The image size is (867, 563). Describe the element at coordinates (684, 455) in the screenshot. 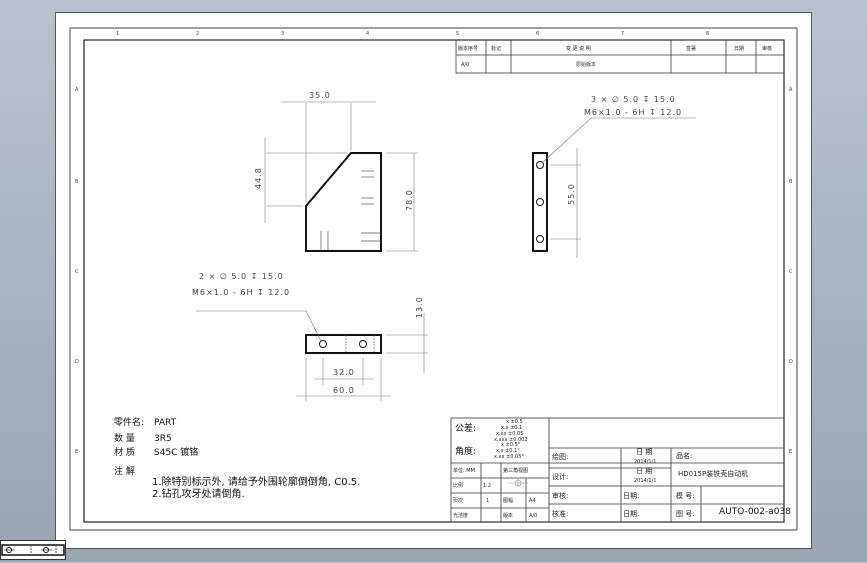

I see `product-name-label: 品名:` at that location.